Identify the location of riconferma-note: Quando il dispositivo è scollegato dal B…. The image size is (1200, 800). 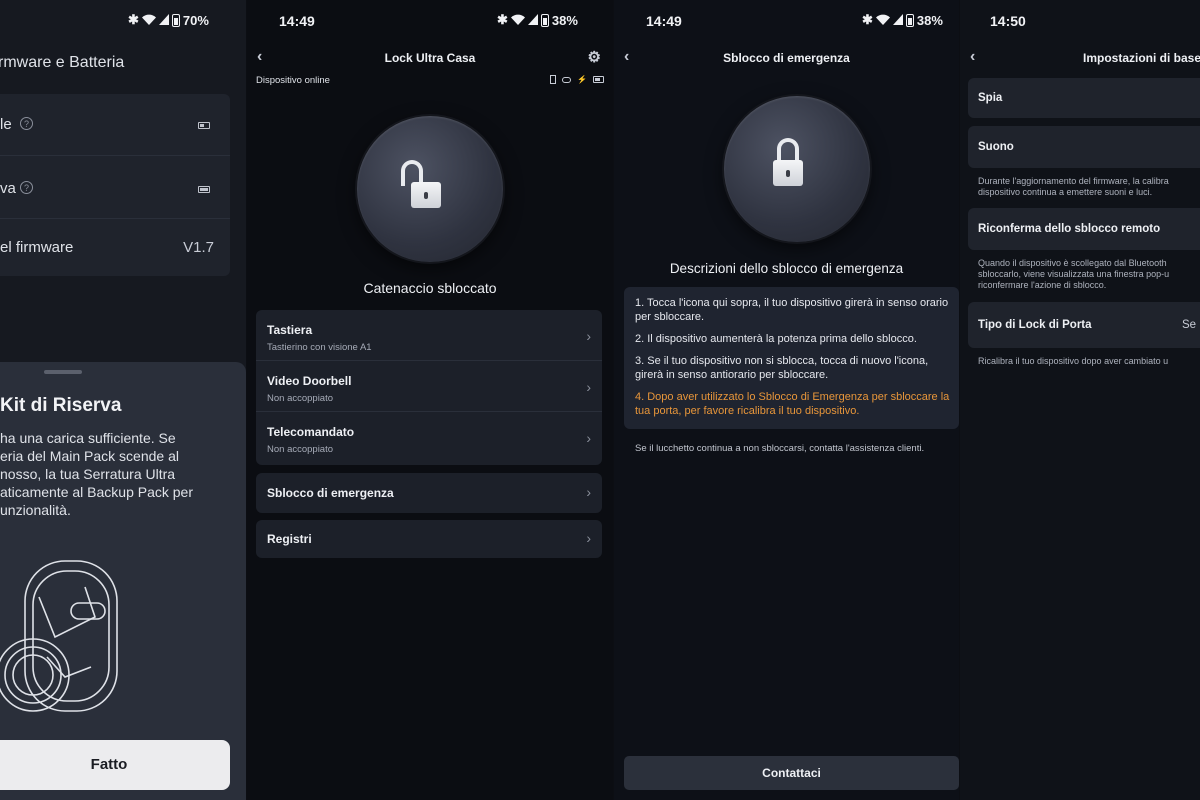
(1074, 274).